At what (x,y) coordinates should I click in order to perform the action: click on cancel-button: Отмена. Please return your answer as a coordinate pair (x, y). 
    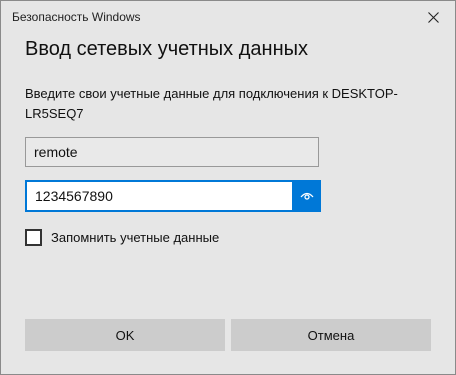
    Looking at the image, I should click on (331, 335).